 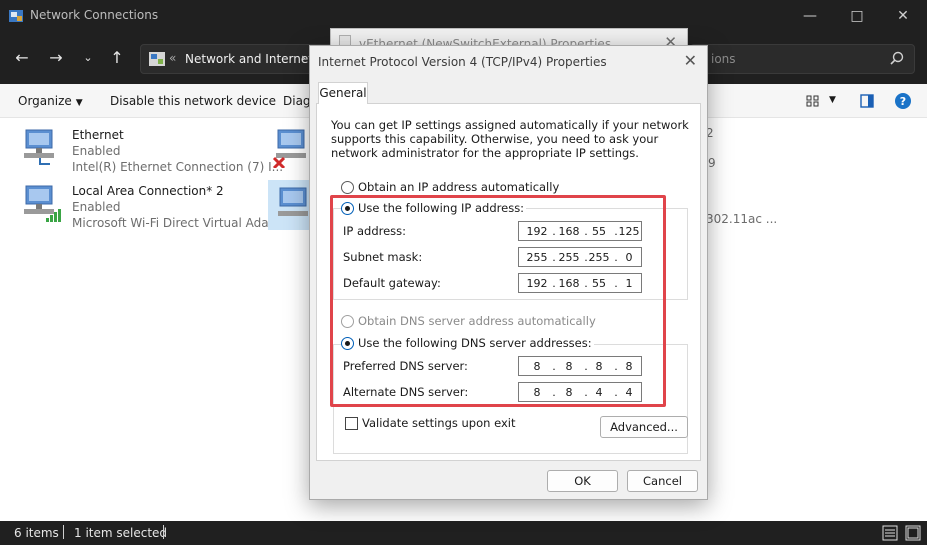 What do you see at coordinates (857, 16) in the screenshot?
I see `maximize-icon: □` at bounding box center [857, 16].